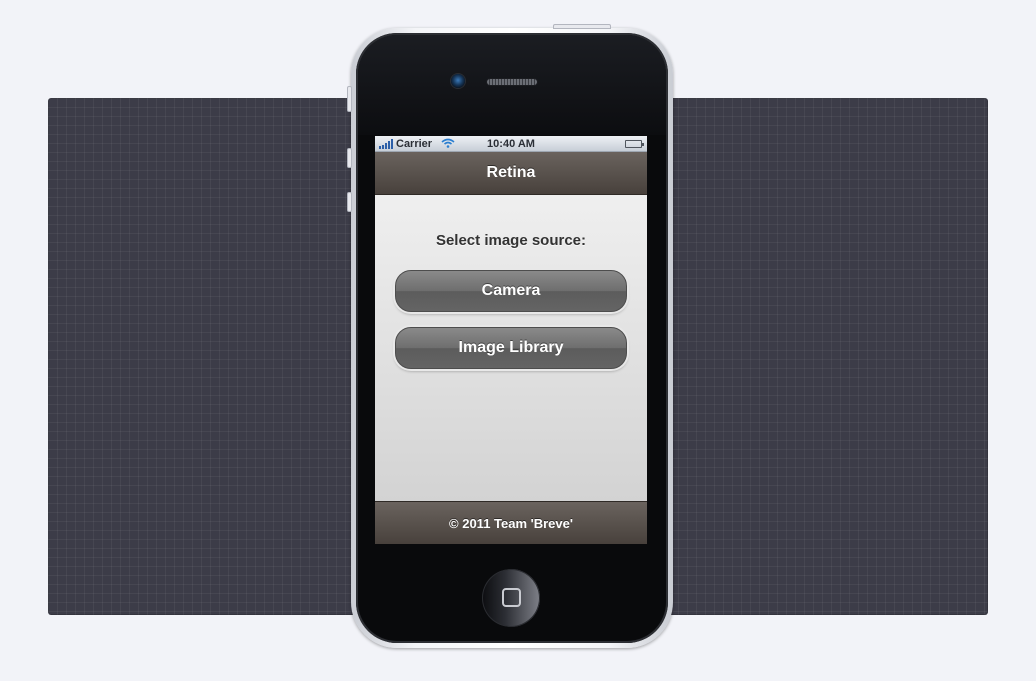 This screenshot has width=1036, height=681. I want to click on image-library-button-label: Image Library, so click(511, 347).